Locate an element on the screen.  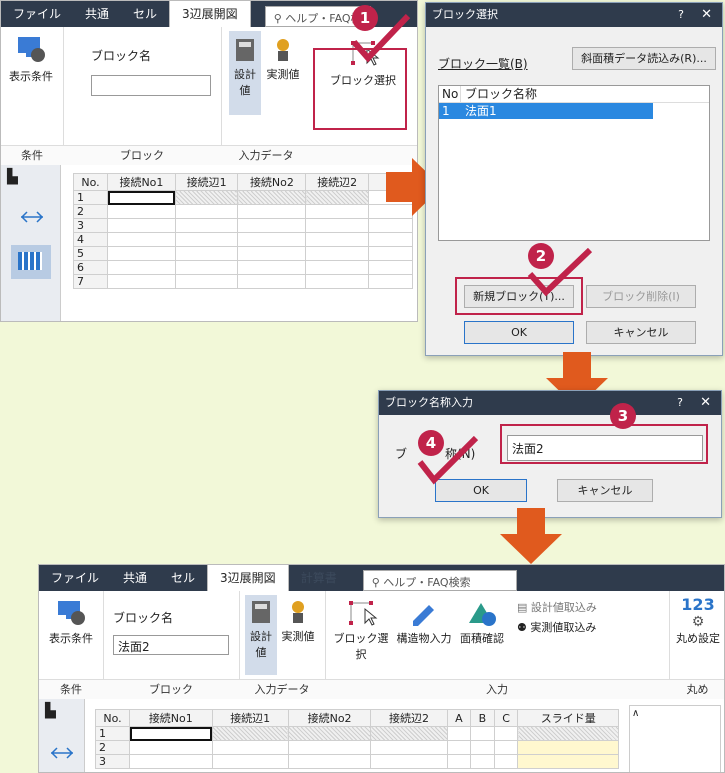
help-search-label: ヘルプ・FAQ検索 is located at coordinates (427, 582).